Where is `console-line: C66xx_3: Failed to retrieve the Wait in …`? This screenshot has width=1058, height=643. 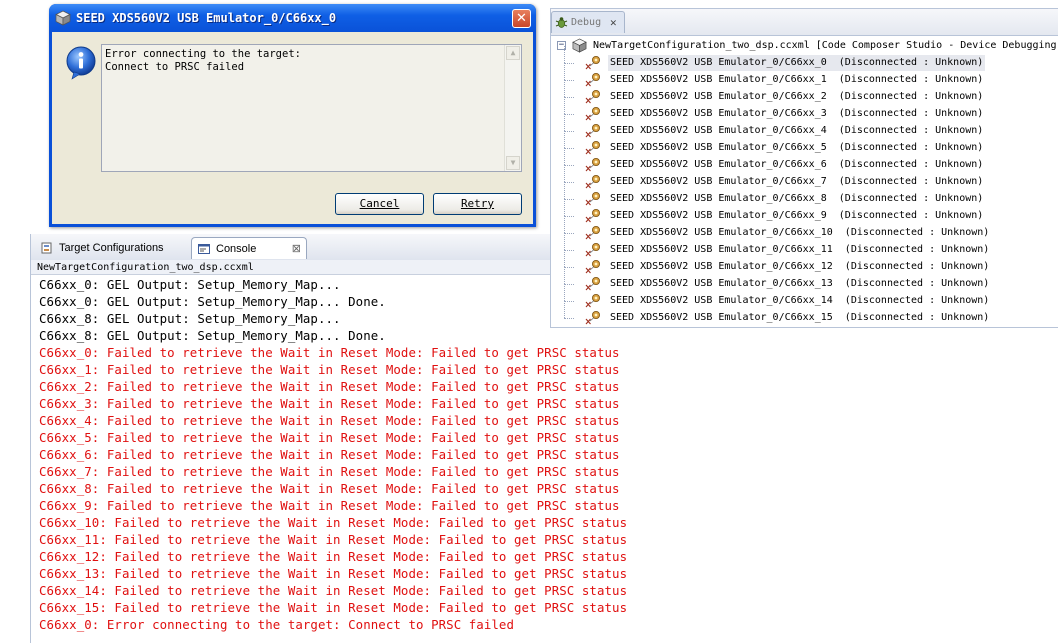 console-line: C66xx_3: Failed to retrieve the Wait in … is located at coordinates (329, 403).